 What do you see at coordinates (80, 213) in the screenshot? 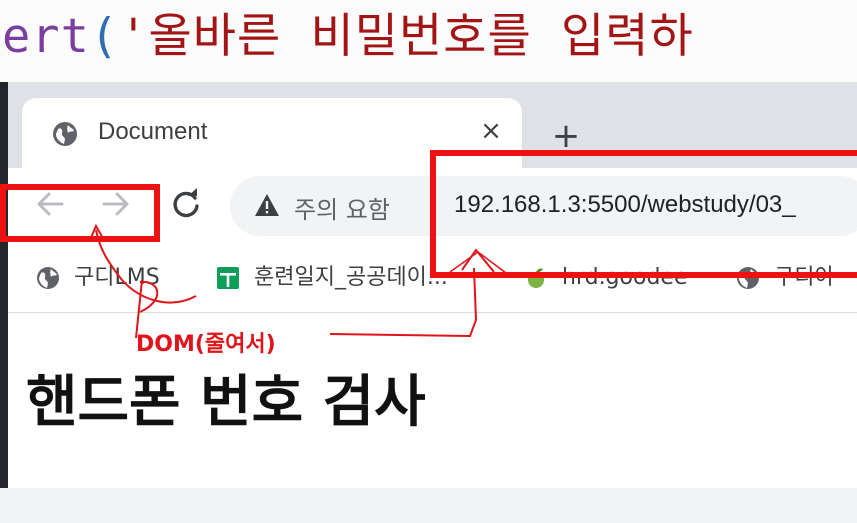
I see `annotation-box-nav` at bounding box center [80, 213].